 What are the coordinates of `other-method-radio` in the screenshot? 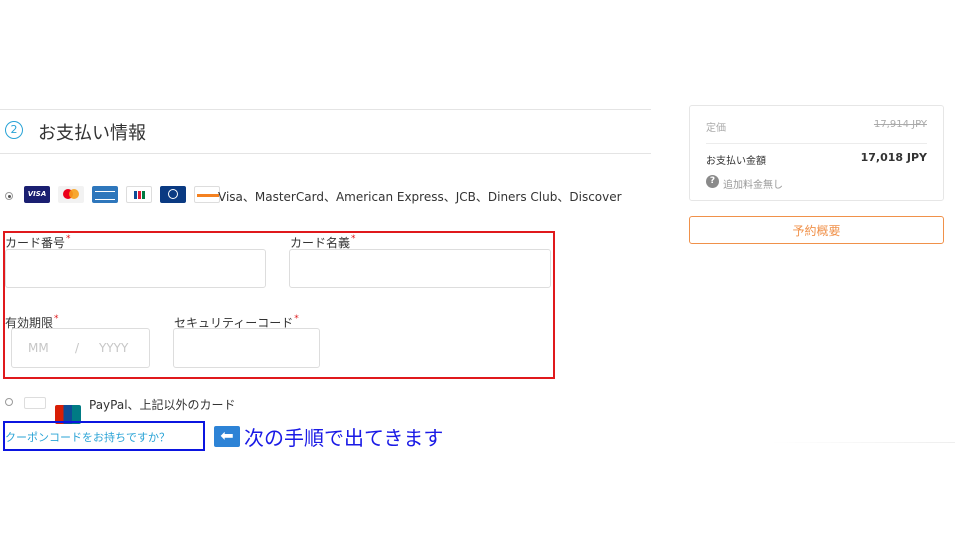 It's located at (9, 402).